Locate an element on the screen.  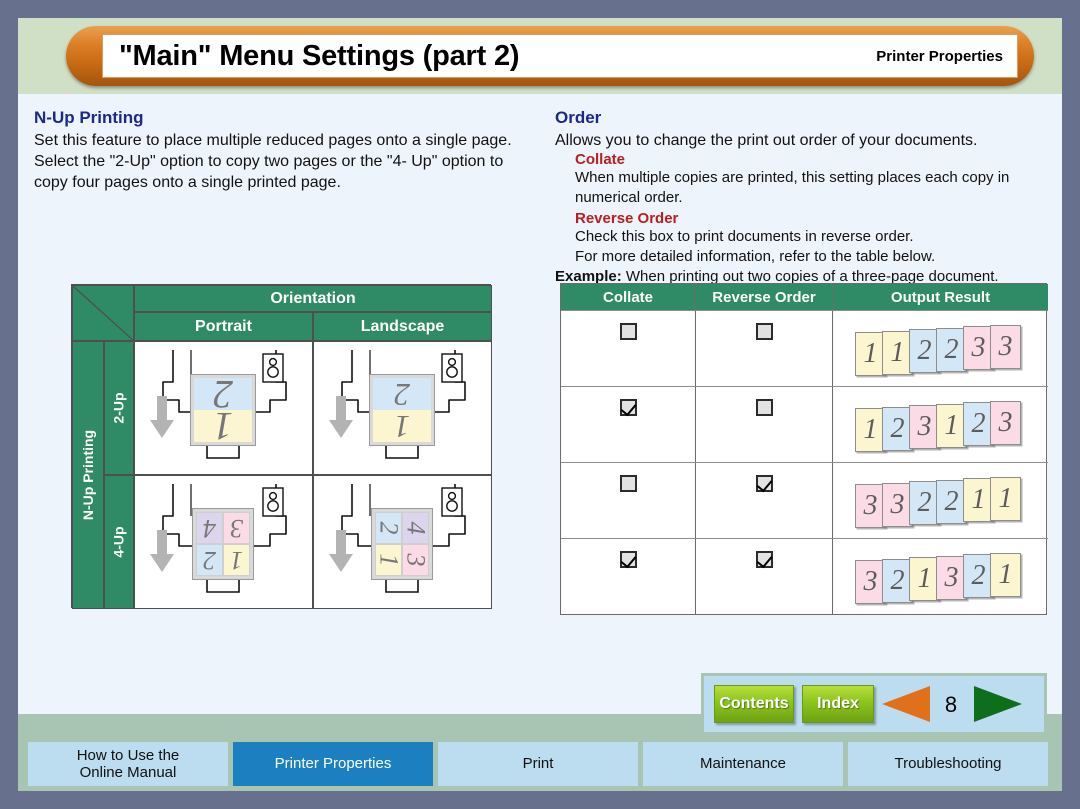
row-2up-label: 2-Up is located at coordinates (119, 408).